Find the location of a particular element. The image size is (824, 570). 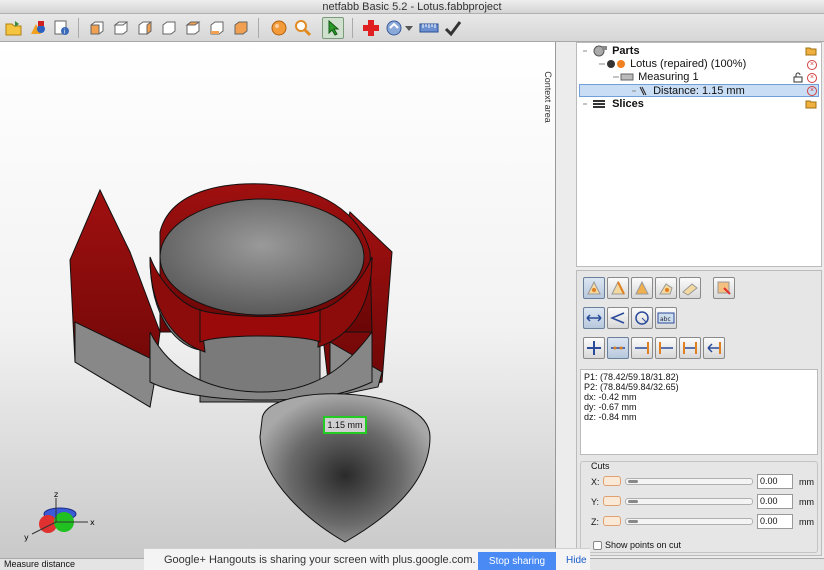

view-bottom-icon is located at coordinates (217, 28).